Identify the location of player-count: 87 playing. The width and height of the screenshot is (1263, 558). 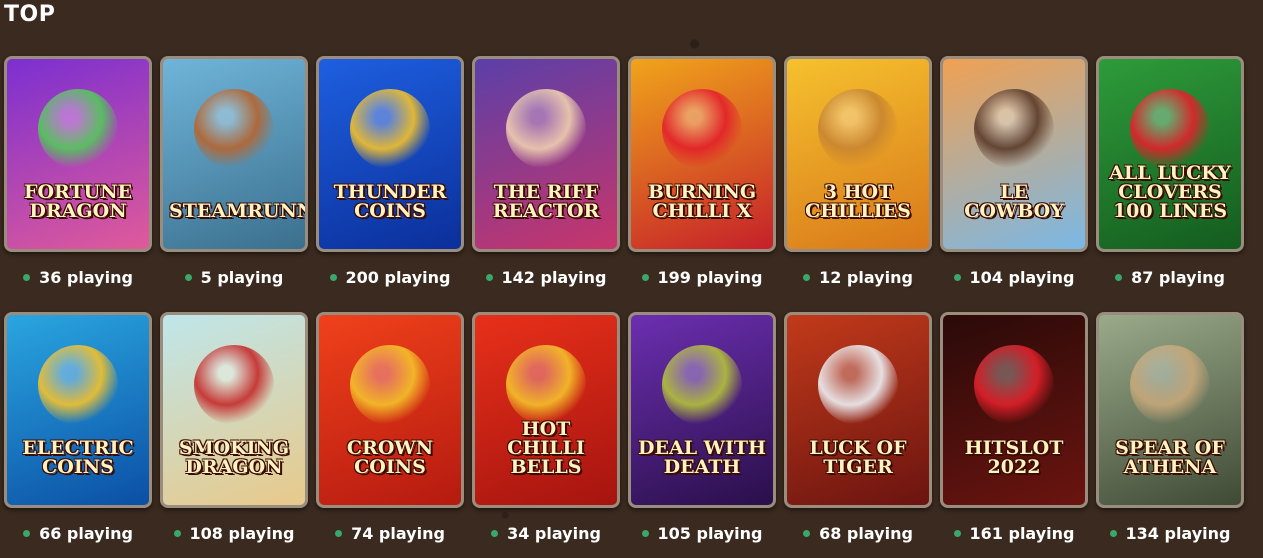
(1170, 277).